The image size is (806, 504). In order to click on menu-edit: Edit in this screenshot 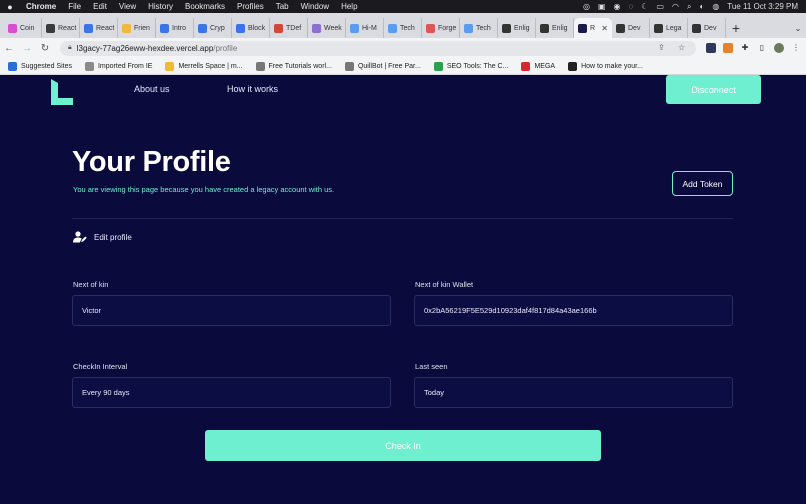, I will do `click(100, 6)`.